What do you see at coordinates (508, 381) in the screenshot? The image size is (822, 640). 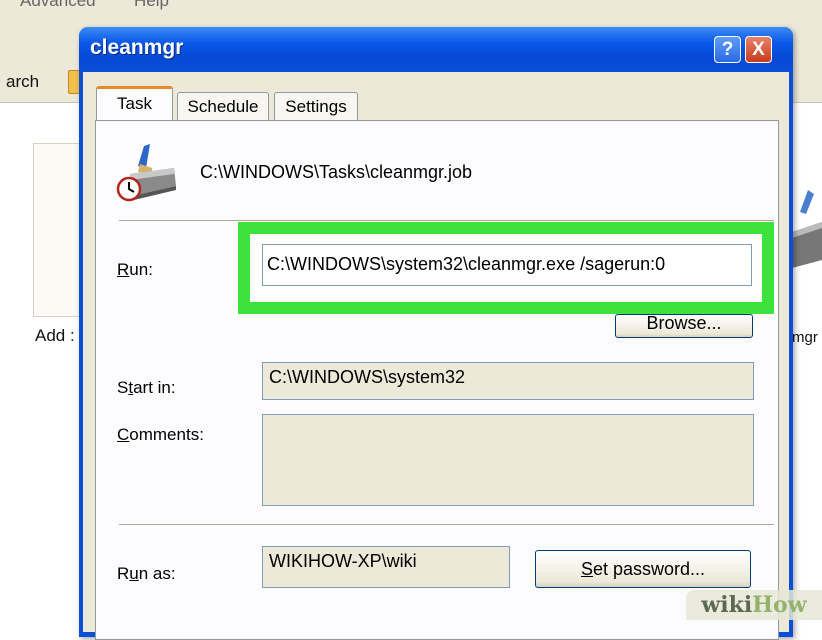 I see `start-in-input: C:\WINDOWS\system32` at bounding box center [508, 381].